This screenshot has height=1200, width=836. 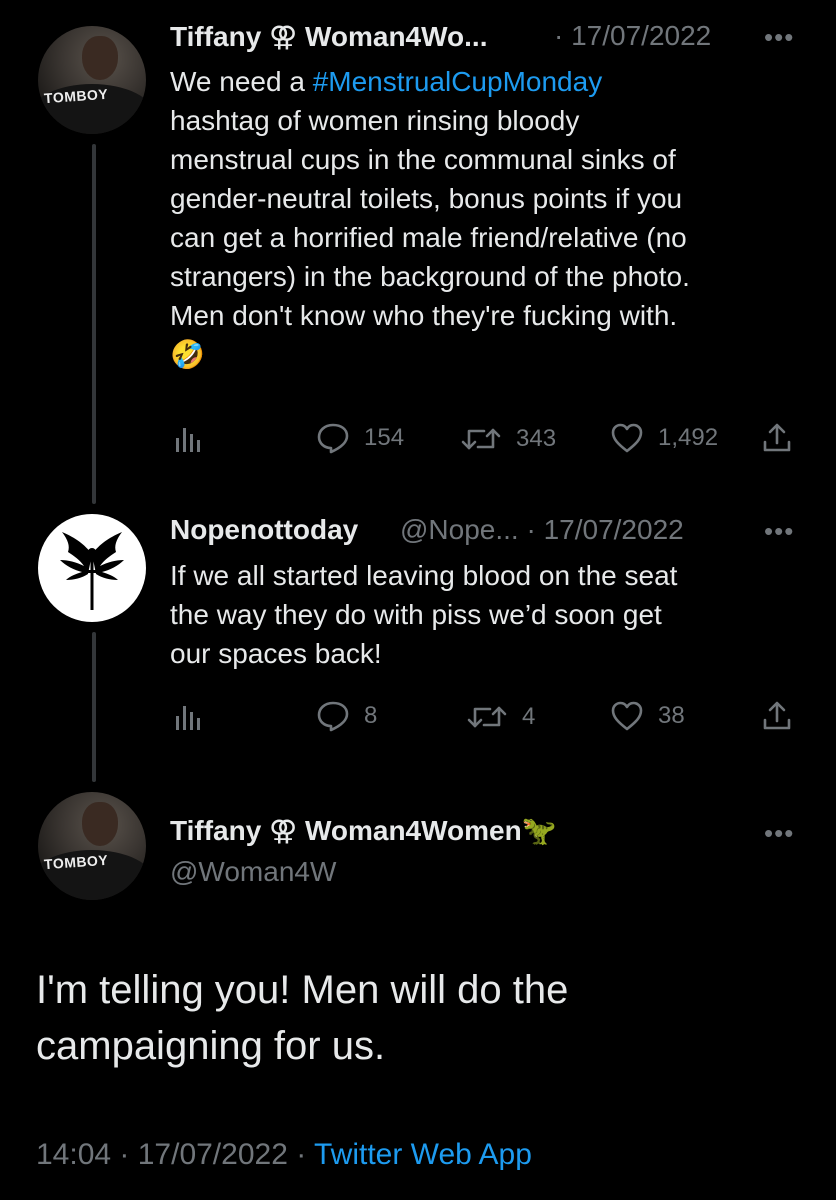 What do you see at coordinates (276, 653) in the screenshot?
I see `tweet-text-line: our spaces back!` at bounding box center [276, 653].